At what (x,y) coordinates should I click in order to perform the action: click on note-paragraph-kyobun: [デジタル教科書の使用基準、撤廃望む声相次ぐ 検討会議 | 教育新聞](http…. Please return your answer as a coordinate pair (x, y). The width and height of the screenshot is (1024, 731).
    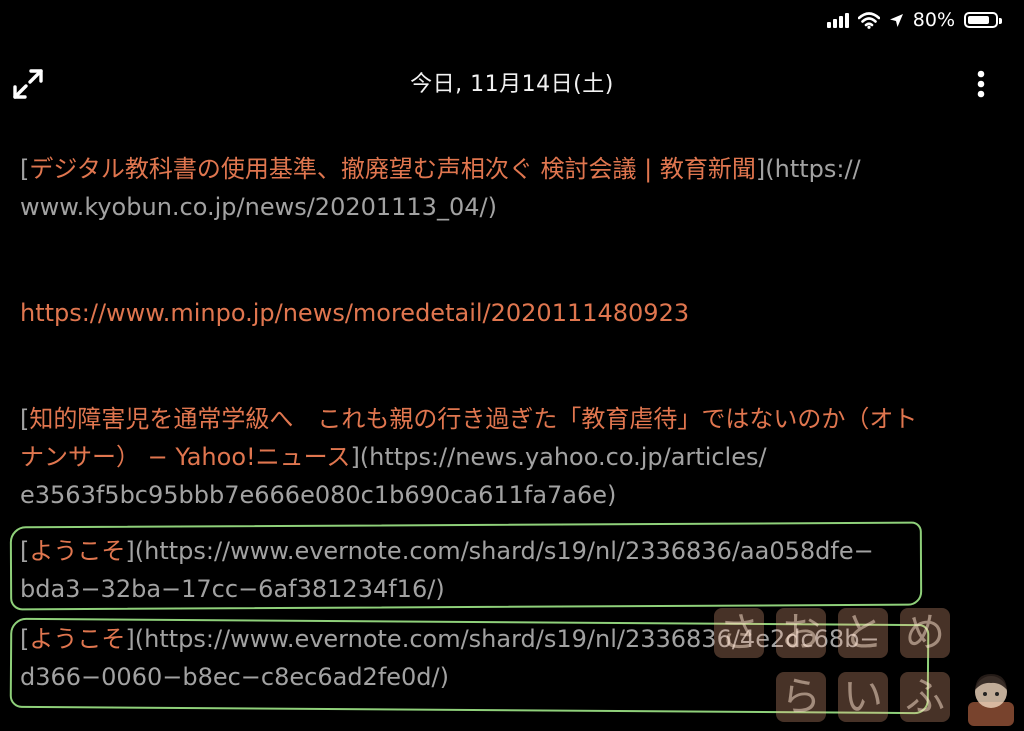
    Looking at the image, I should click on (440, 188).